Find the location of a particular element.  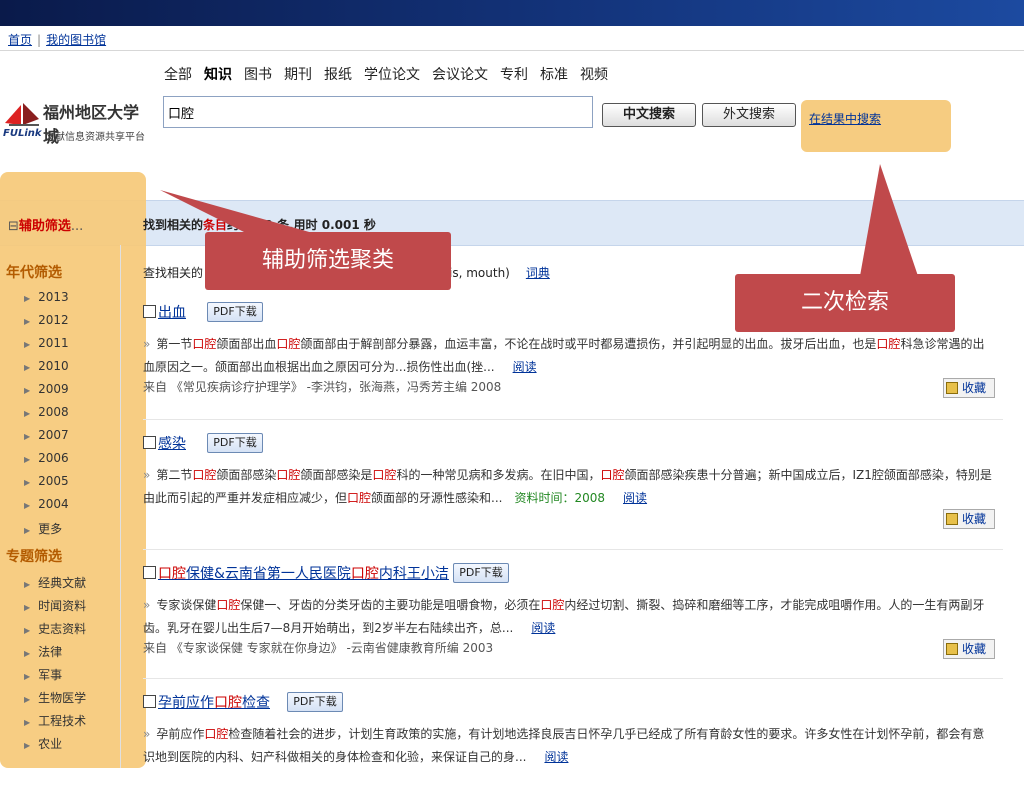

topic-filter-label: 法律 is located at coordinates (50, 652).